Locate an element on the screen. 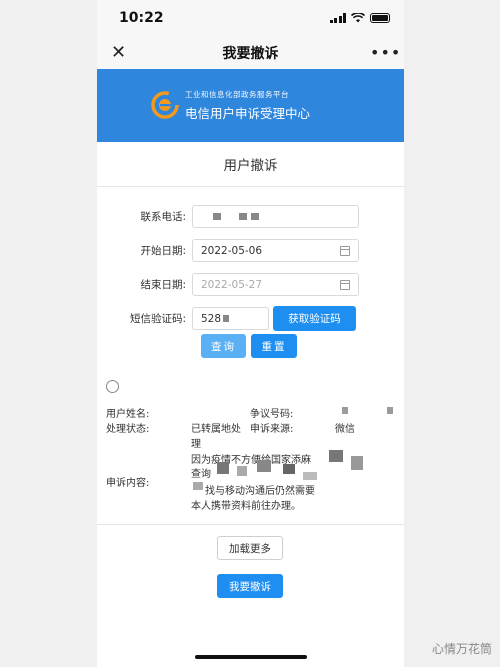 The image size is (500, 667). list-divider is located at coordinates (250, 524).